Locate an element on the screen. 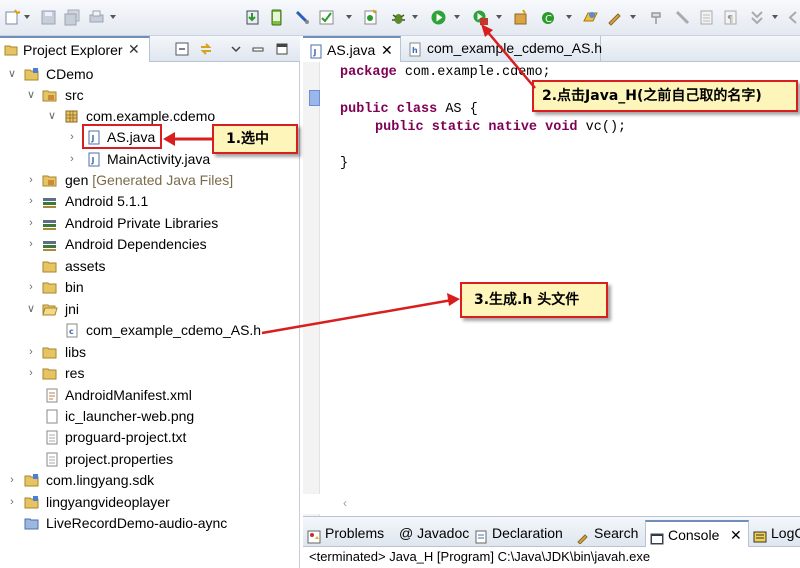 The image size is (800, 568). show-whitespace-icon: ¶ is located at coordinates (730, 17).